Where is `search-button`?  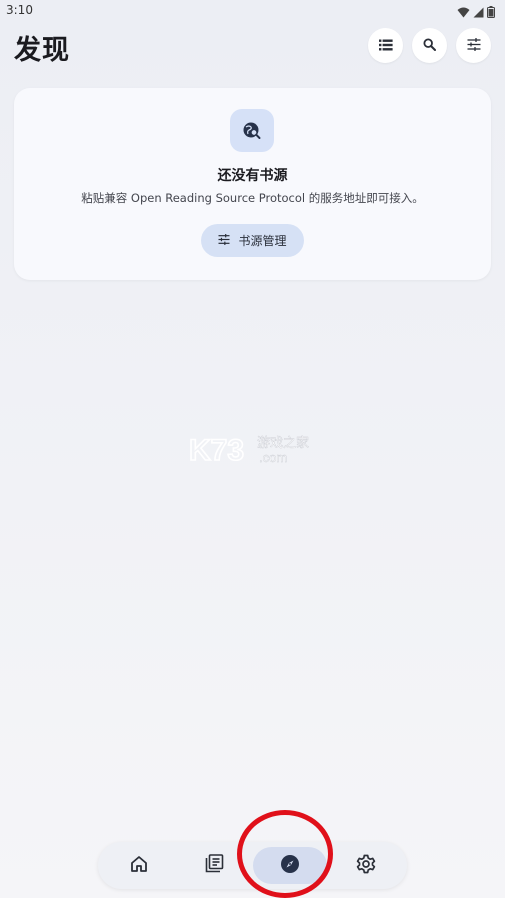 search-button is located at coordinates (429, 45).